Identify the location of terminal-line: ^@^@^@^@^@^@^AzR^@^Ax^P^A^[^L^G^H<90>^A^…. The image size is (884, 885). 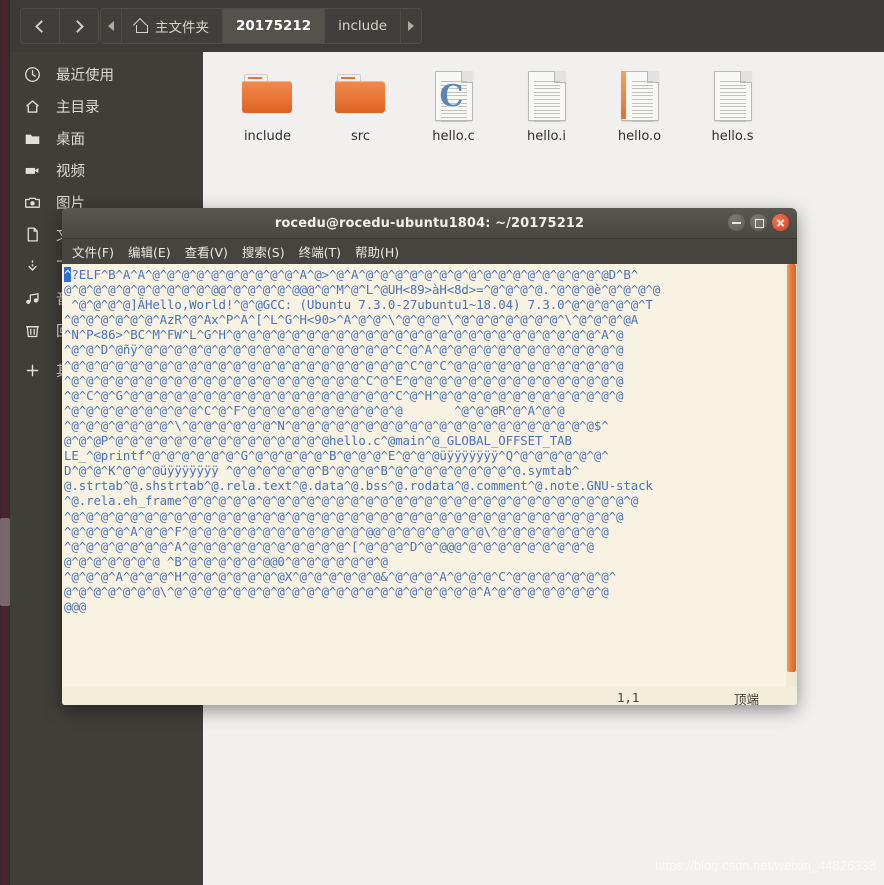
(351, 320).